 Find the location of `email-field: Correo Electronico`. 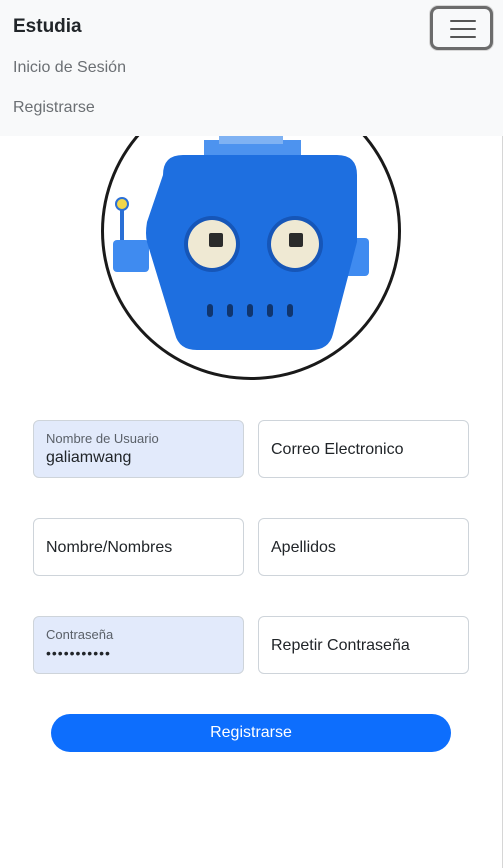

email-field: Correo Electronico is located at coordinates (363, 449).